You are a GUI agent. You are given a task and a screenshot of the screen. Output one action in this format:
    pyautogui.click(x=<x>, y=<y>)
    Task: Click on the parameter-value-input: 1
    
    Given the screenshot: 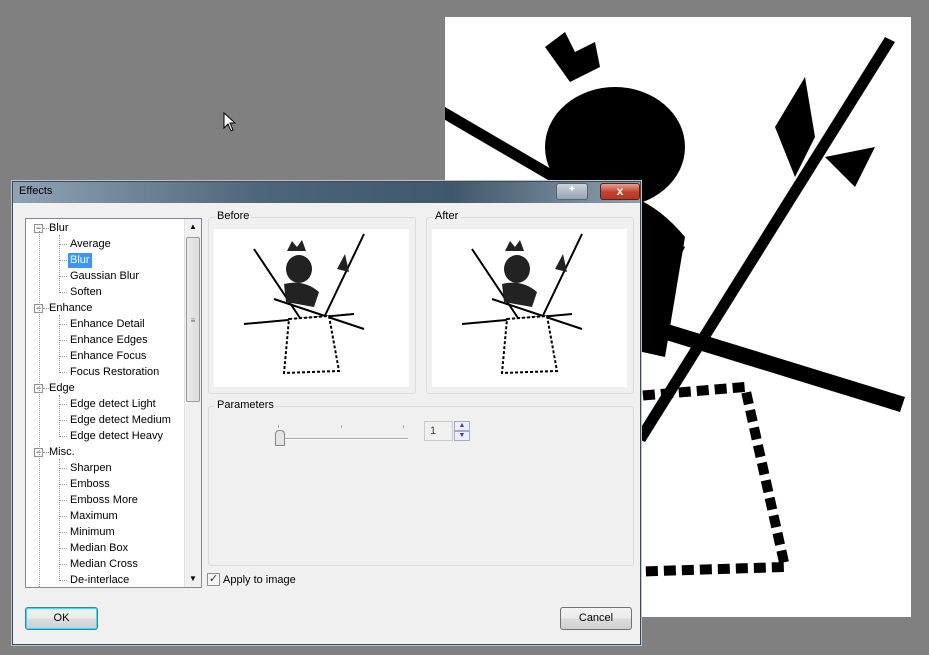 What is the action you would take?
    pyautogui.click(x=438, y=431)
    